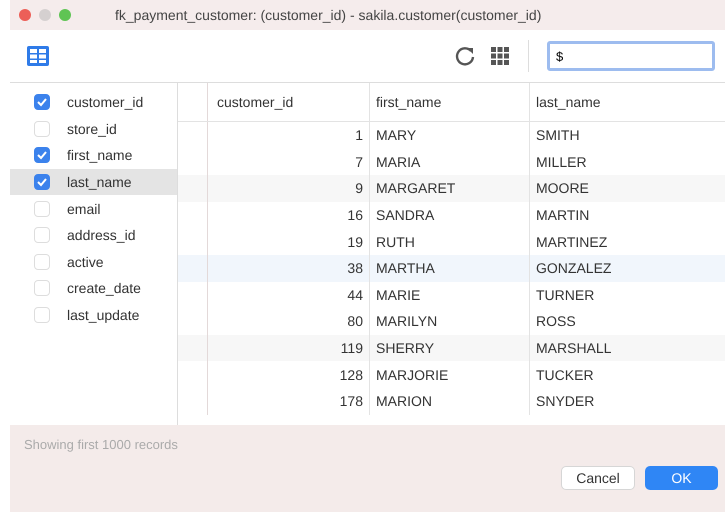 The height and width of the screenshot is (518, 725). I want to click on column-header: first_name, so click(450, 102).